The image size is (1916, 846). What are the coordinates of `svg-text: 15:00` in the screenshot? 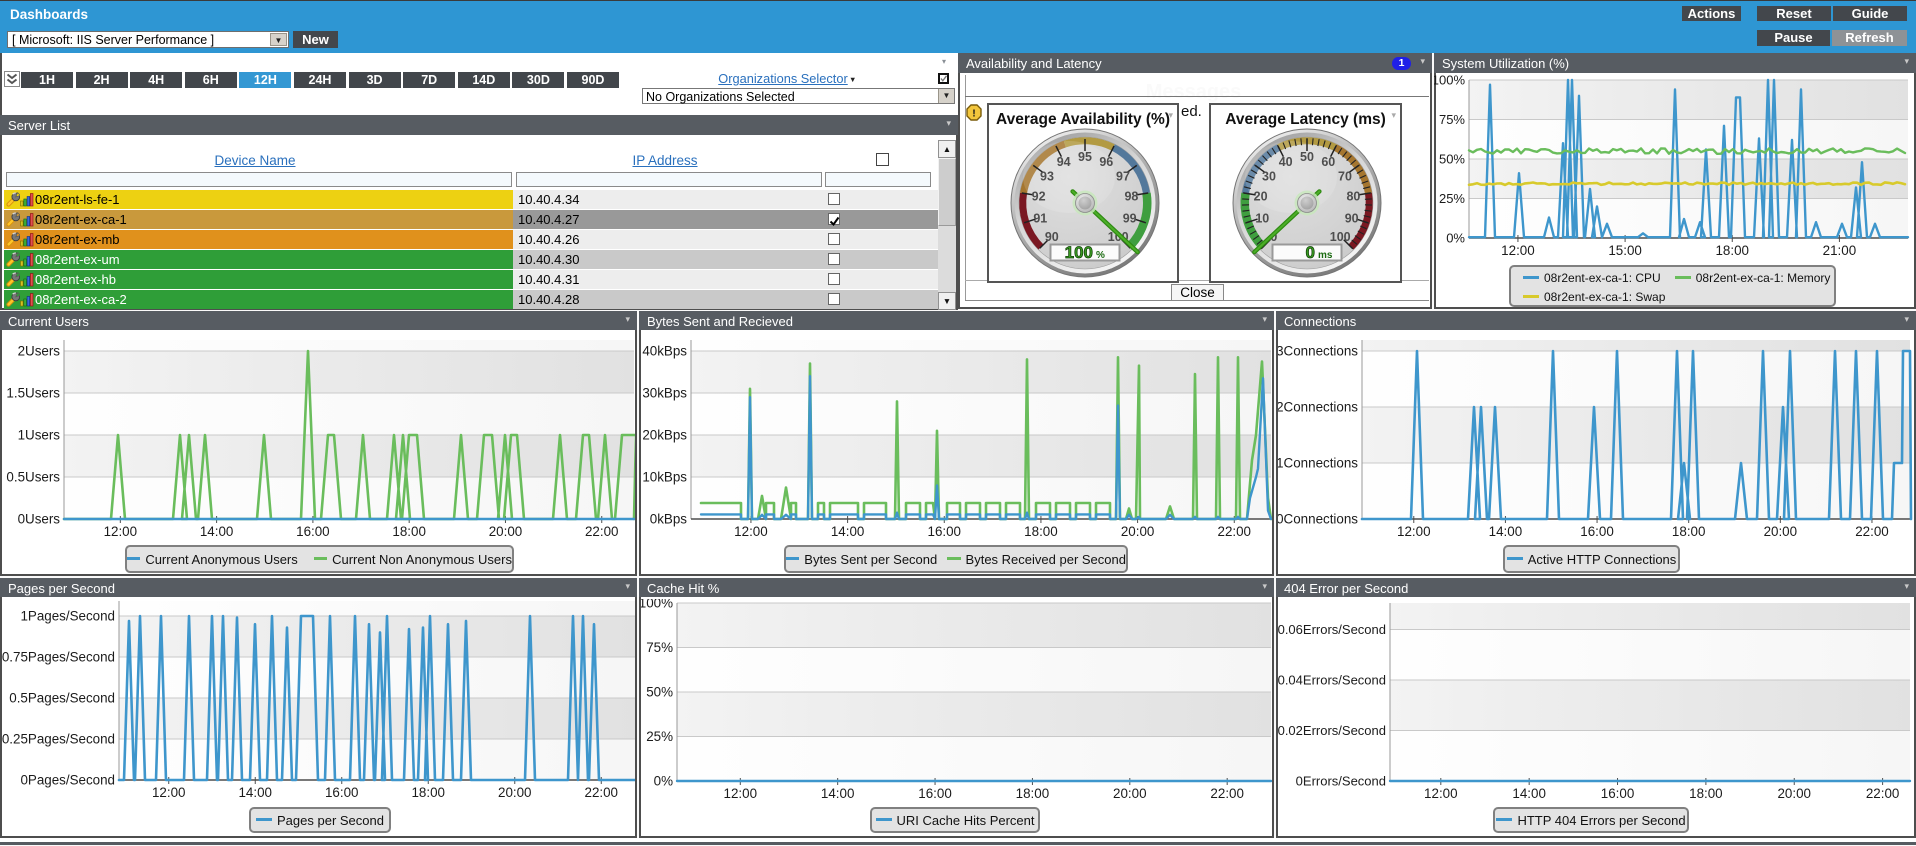 It's located at (1625, 250).